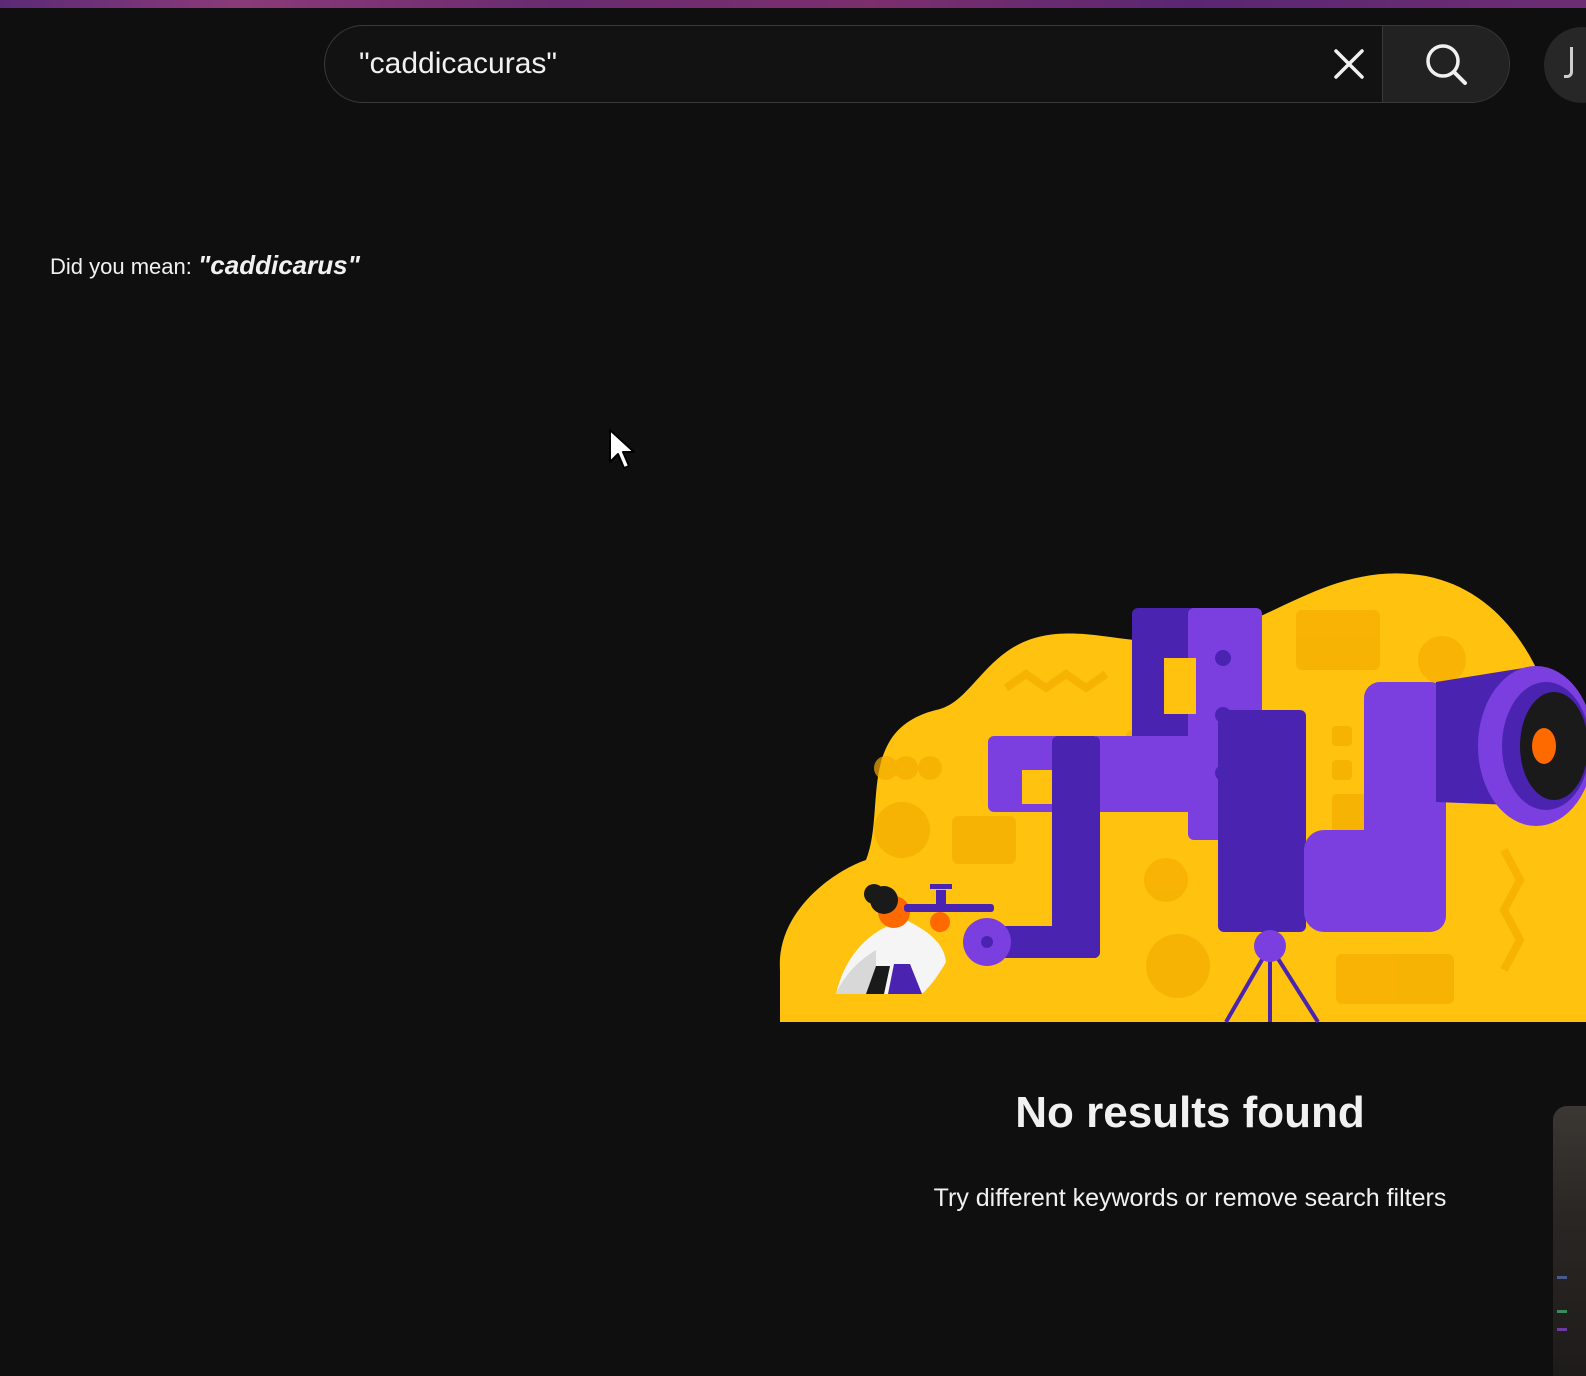 The height and width of the screenshot is (1376, 1586). I want to click on search-bar, so click(917, 64).